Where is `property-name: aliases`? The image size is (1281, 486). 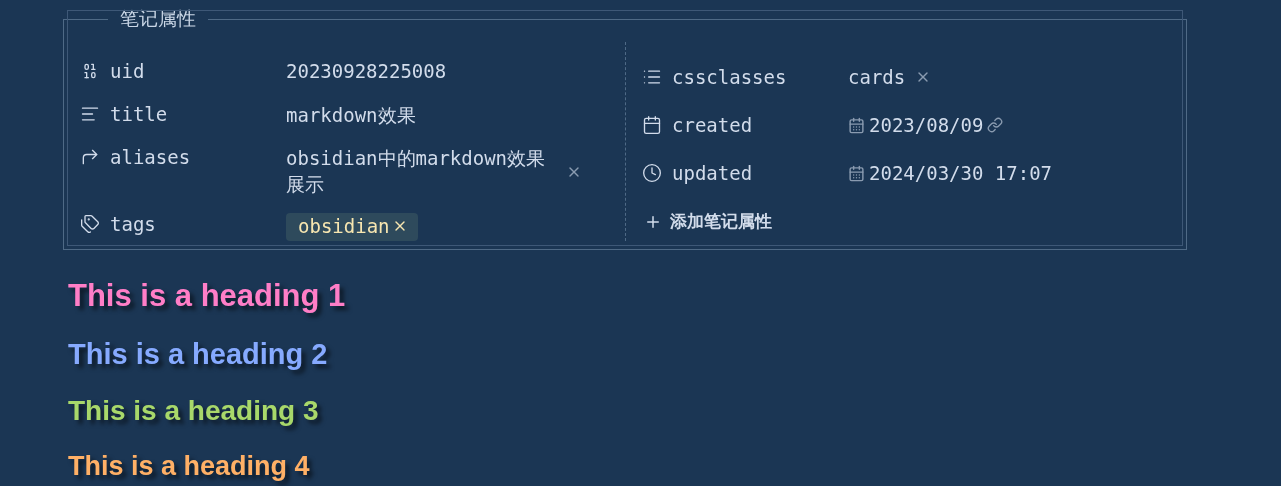 property-name: aliases is located at coordinates (150, 157).